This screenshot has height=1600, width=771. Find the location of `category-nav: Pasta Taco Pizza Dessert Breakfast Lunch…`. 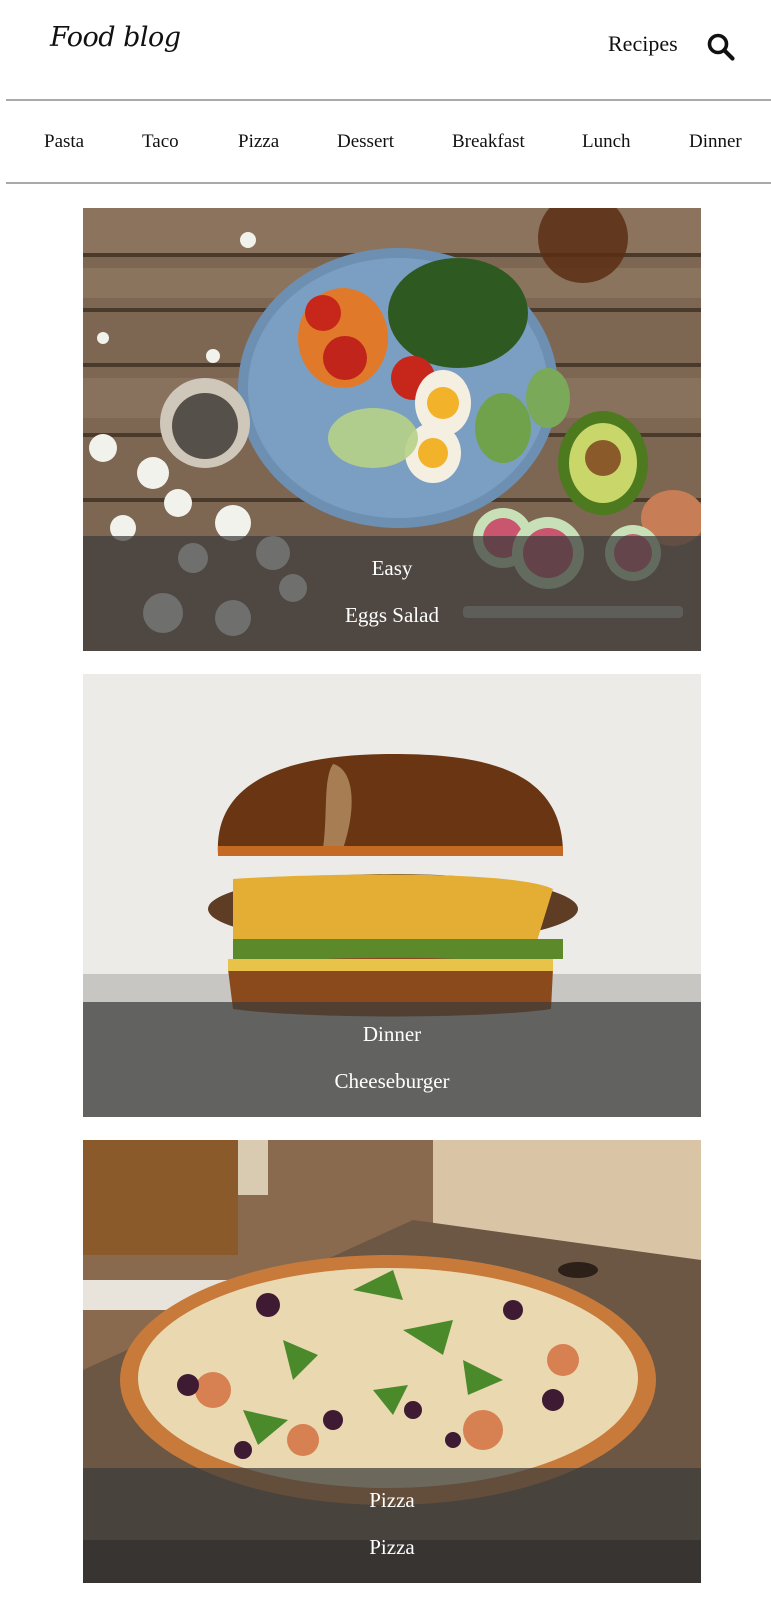

category-nav: Pasta Taco Pizza Dessert Breakfast Lunch… is located at coordinates (385, 141).